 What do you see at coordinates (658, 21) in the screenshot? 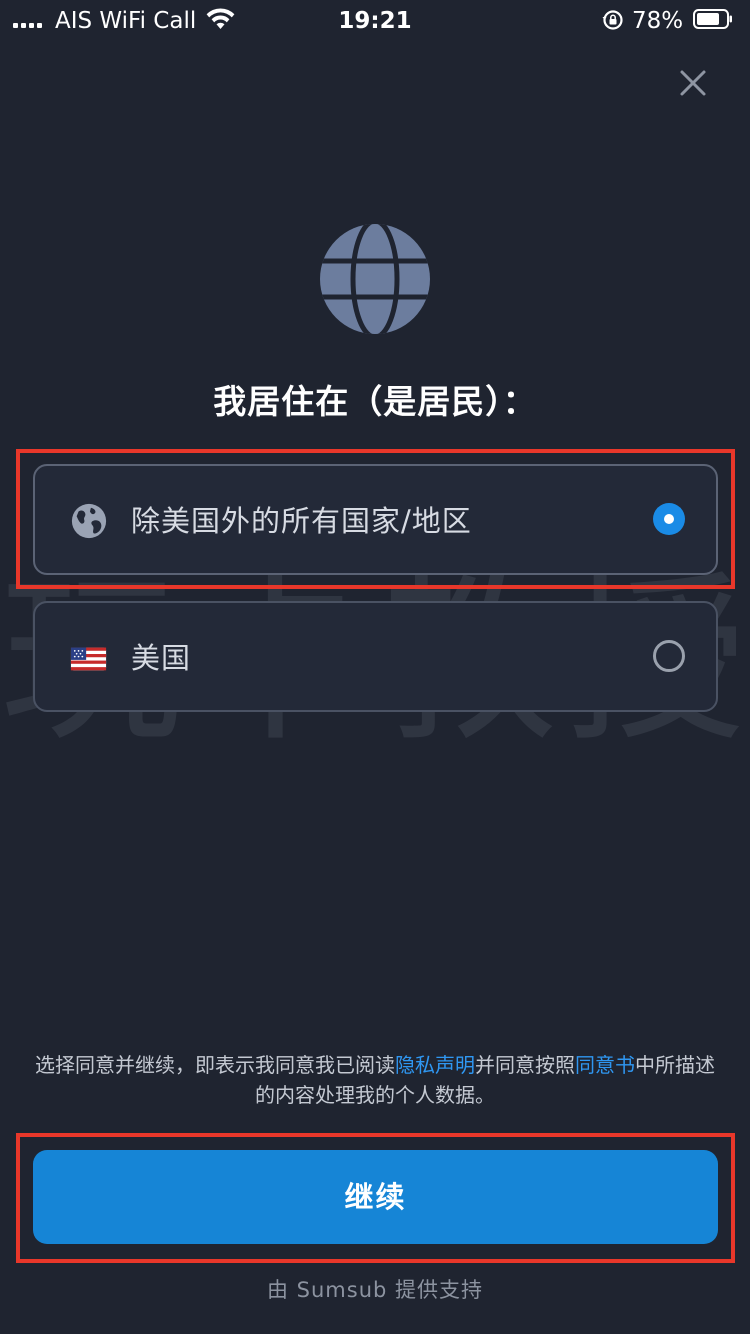
I see `battery-percent: 78%` at bounding box center [658, 21].